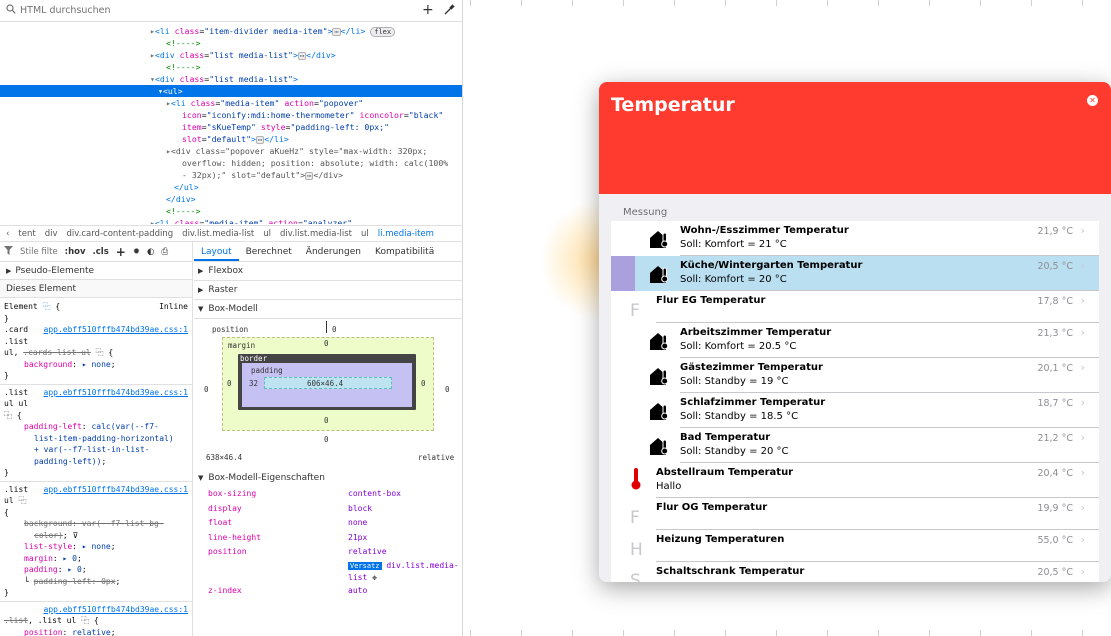 This screenshot has width=1111, height=636. What do you see at coordinates (328, 478) in the screenshot?
I see `box-model-properties-toggle: ▼ Box-Modell-Eigenschaften` at bounding box center [328, 478].